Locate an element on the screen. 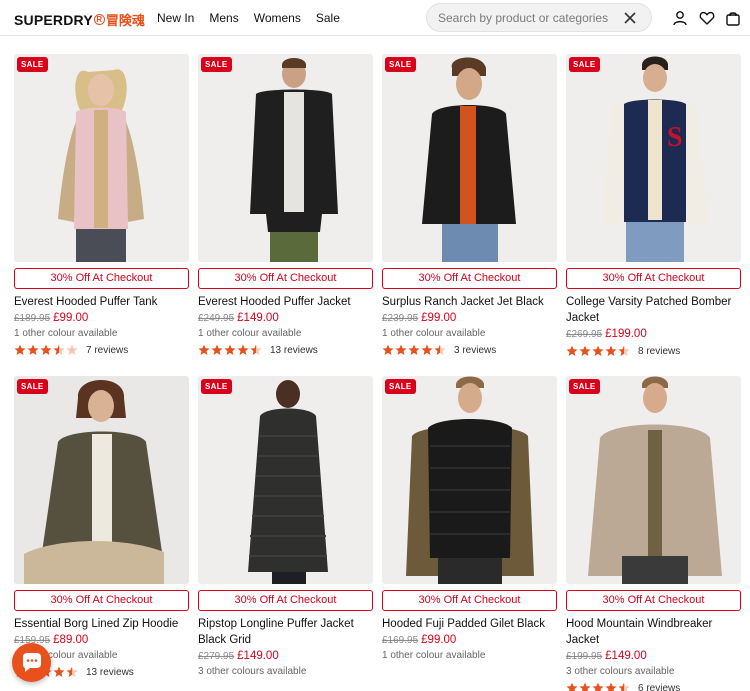 The image size is (750, 691). search-input is located at coordinates (528, 18).